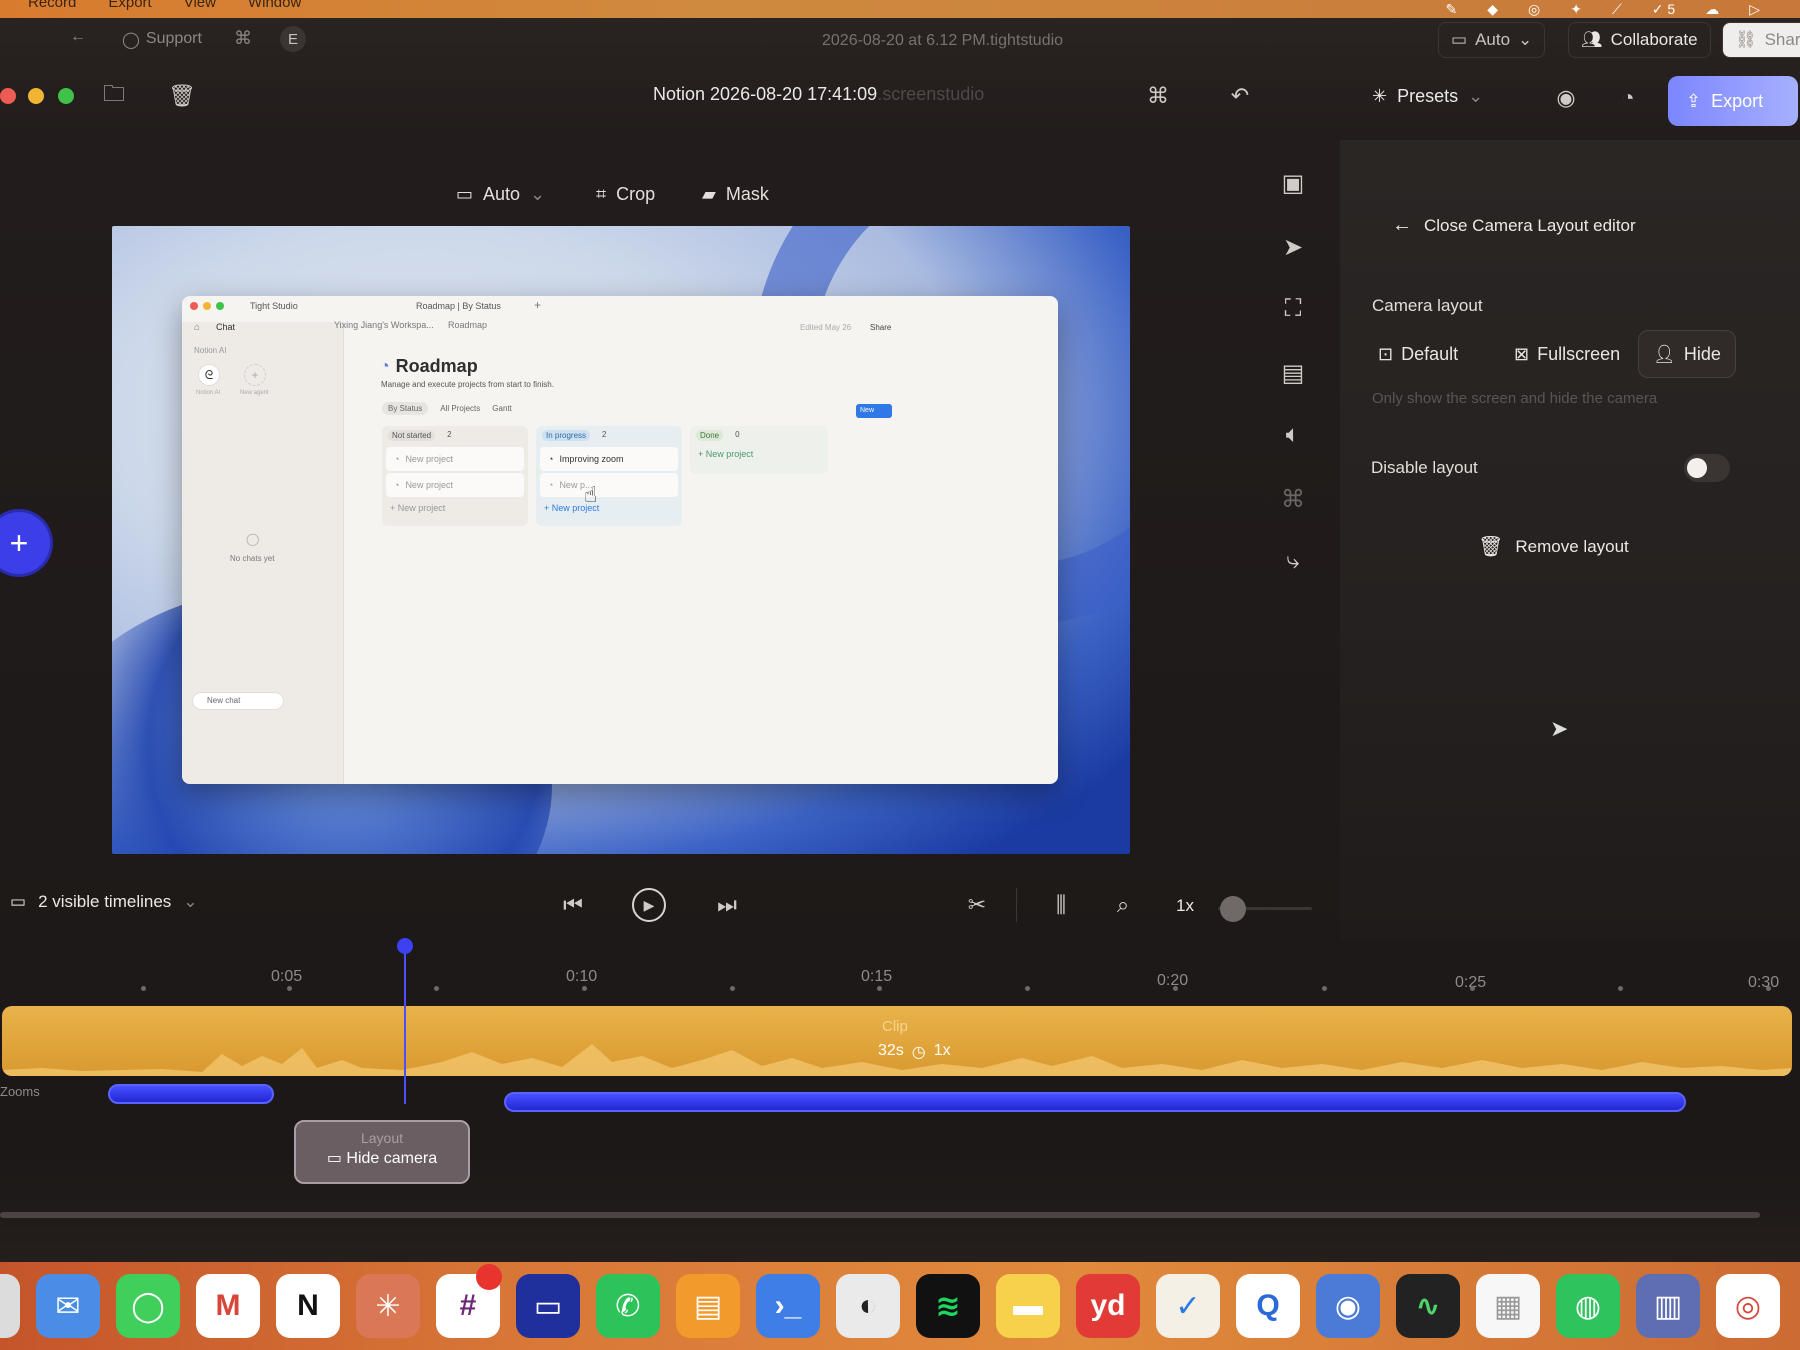 The width and height of the screenshot is (1800, 1350). I want to click on status-icon: ⟋, so click(1617, 9).